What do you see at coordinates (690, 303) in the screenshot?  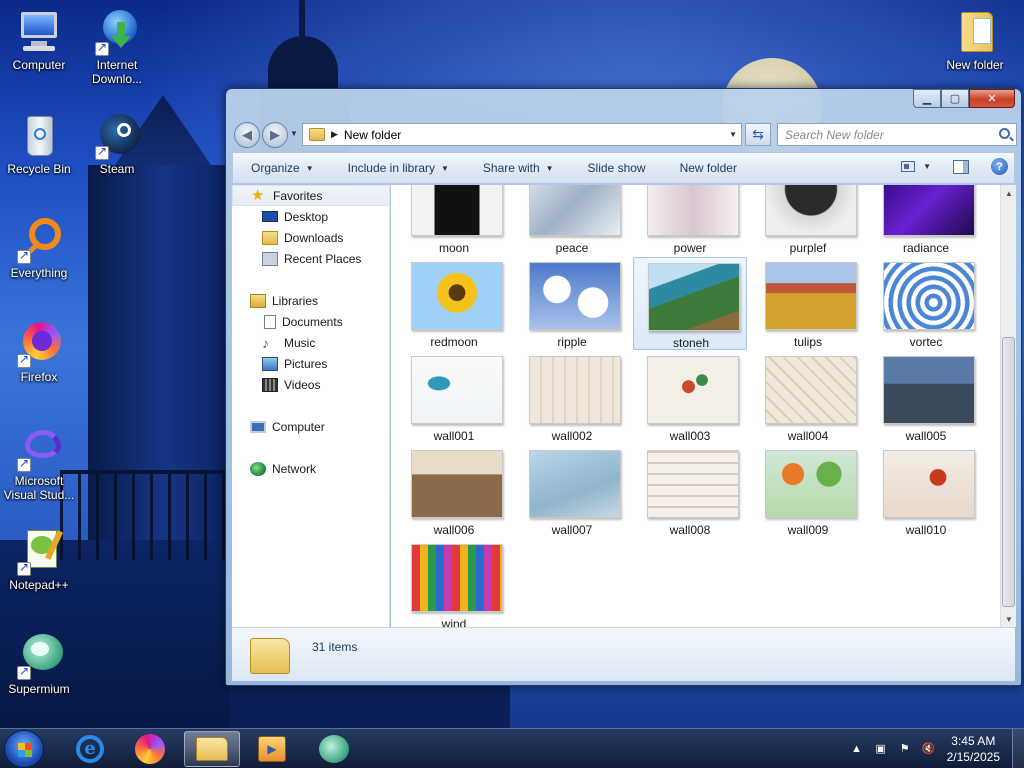 I see `file-thumbnail: stoneh` at bounding box center [690, 303].